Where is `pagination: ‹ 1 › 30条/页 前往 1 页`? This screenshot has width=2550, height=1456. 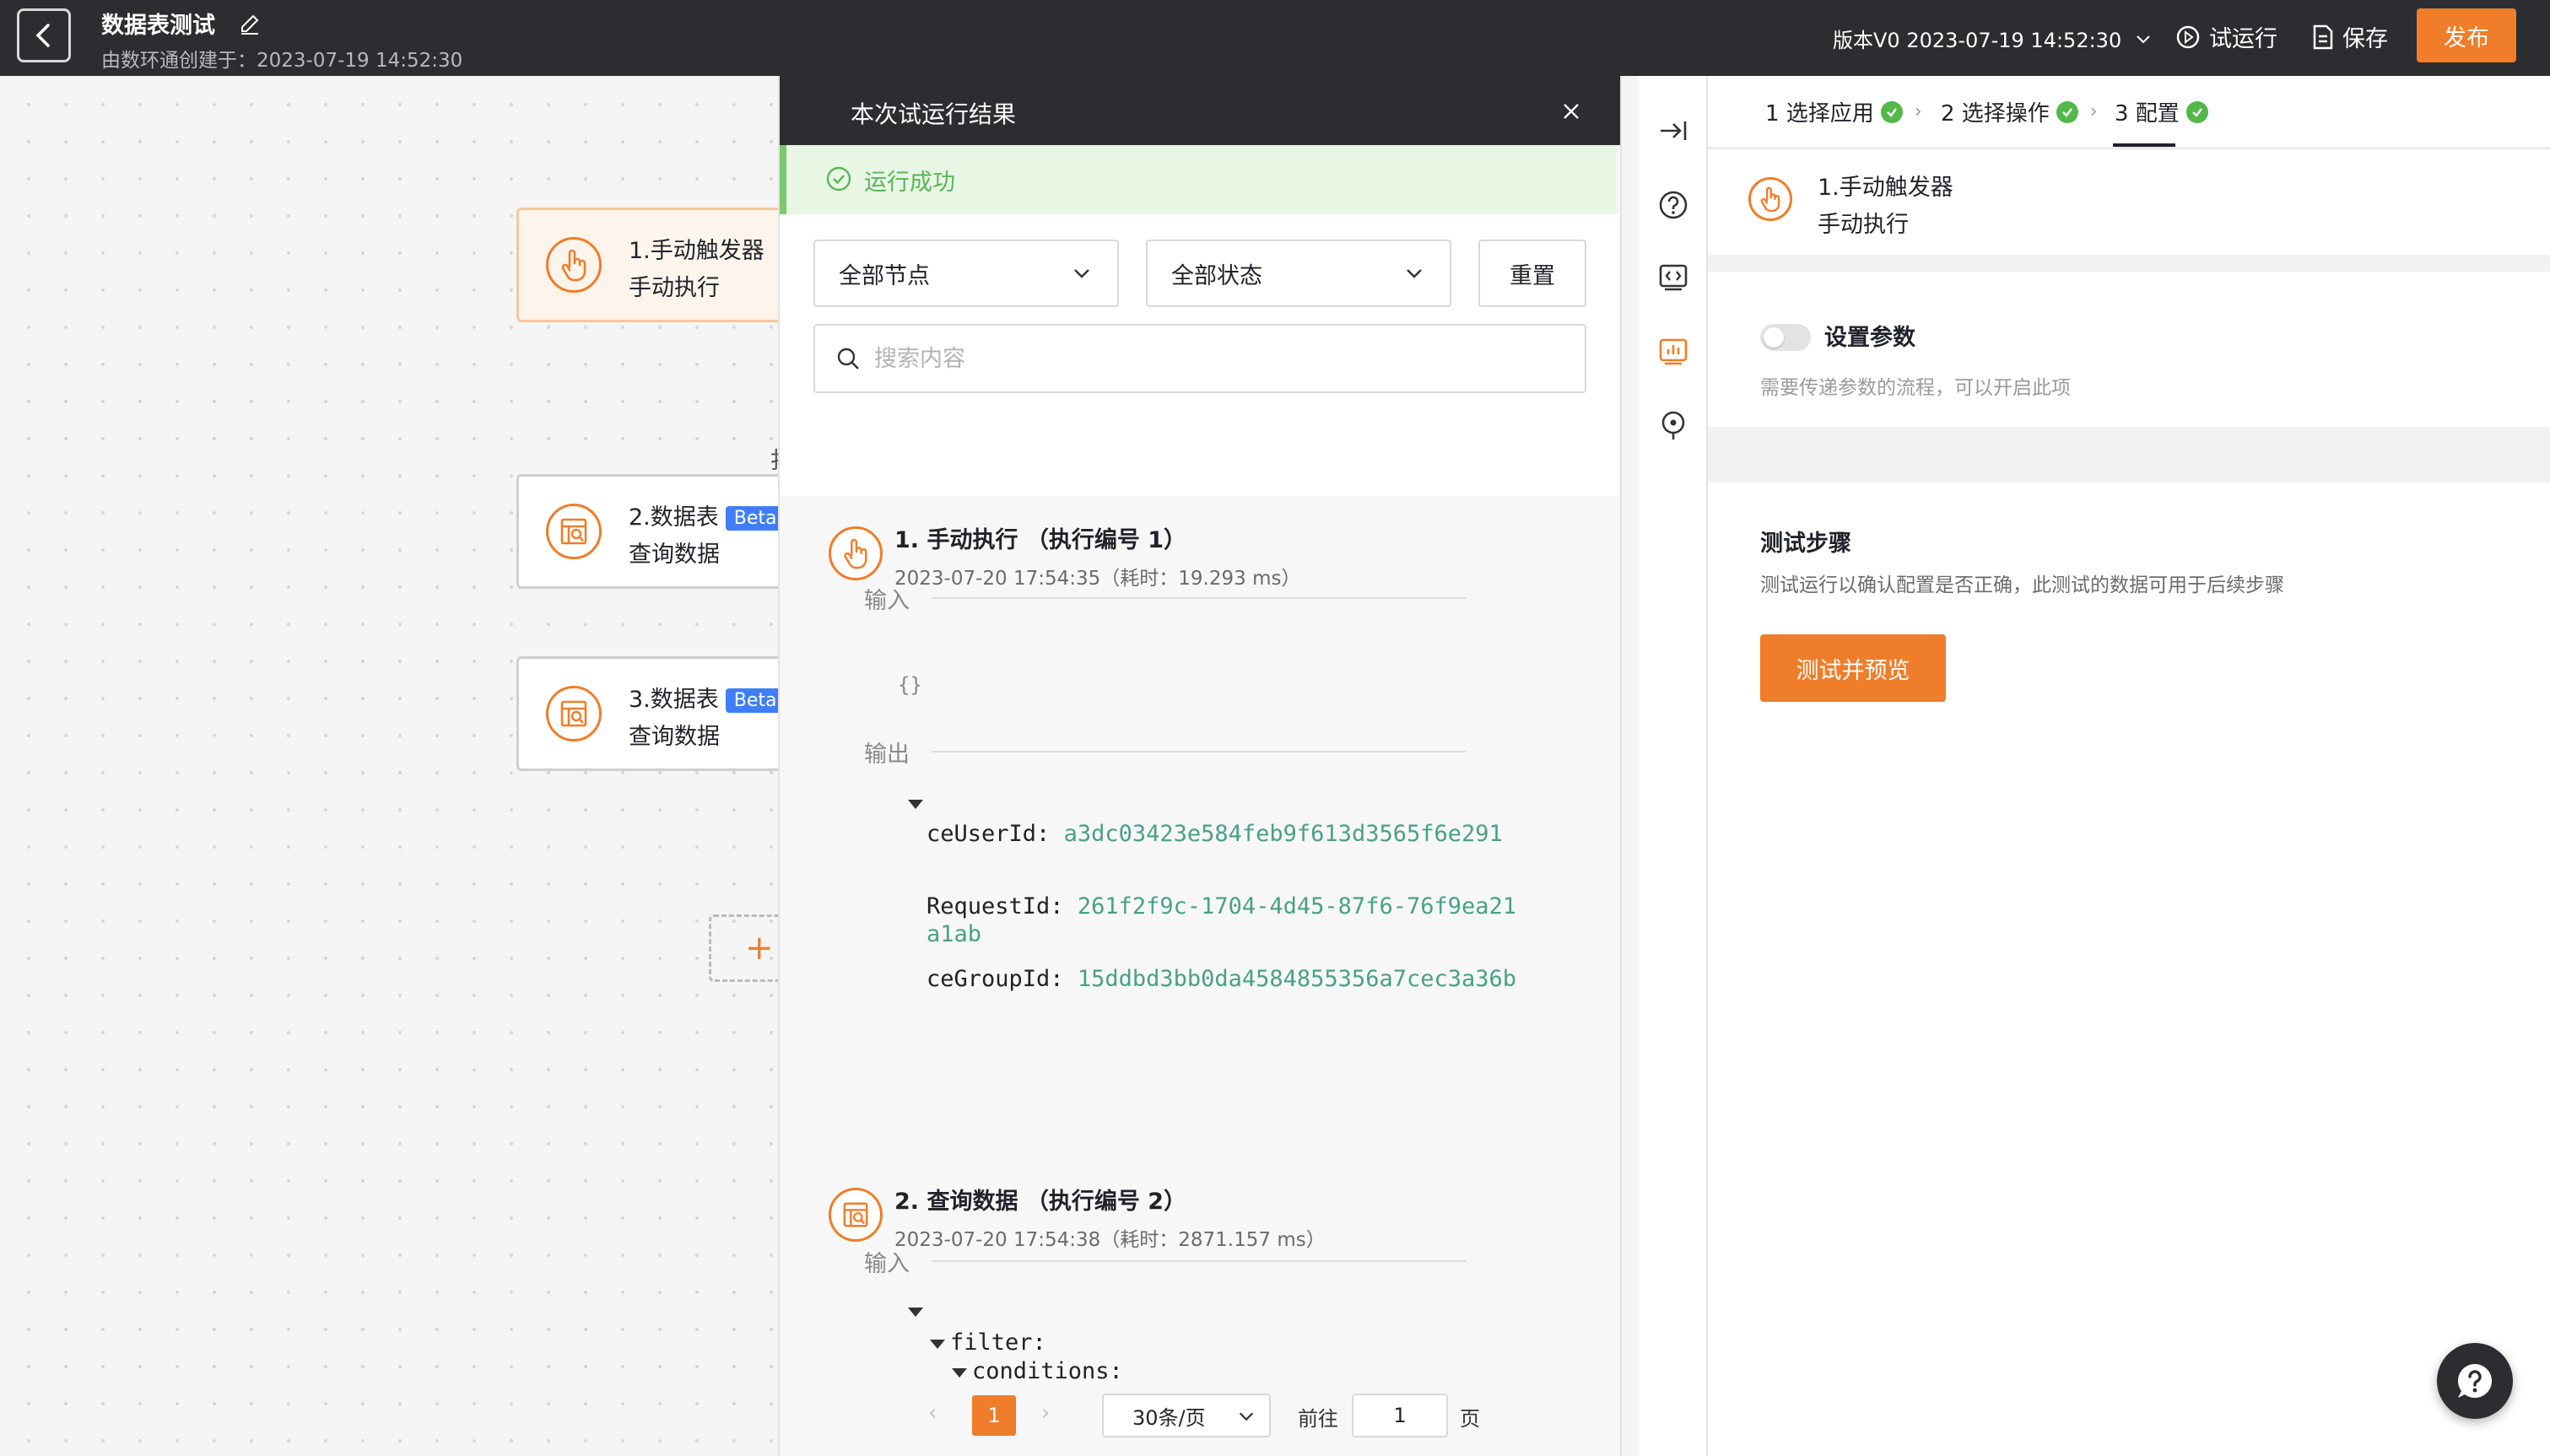
pagination: ‹ 1 › 30条/页 前往 1 页 is located at coordinates (1200, 1417).